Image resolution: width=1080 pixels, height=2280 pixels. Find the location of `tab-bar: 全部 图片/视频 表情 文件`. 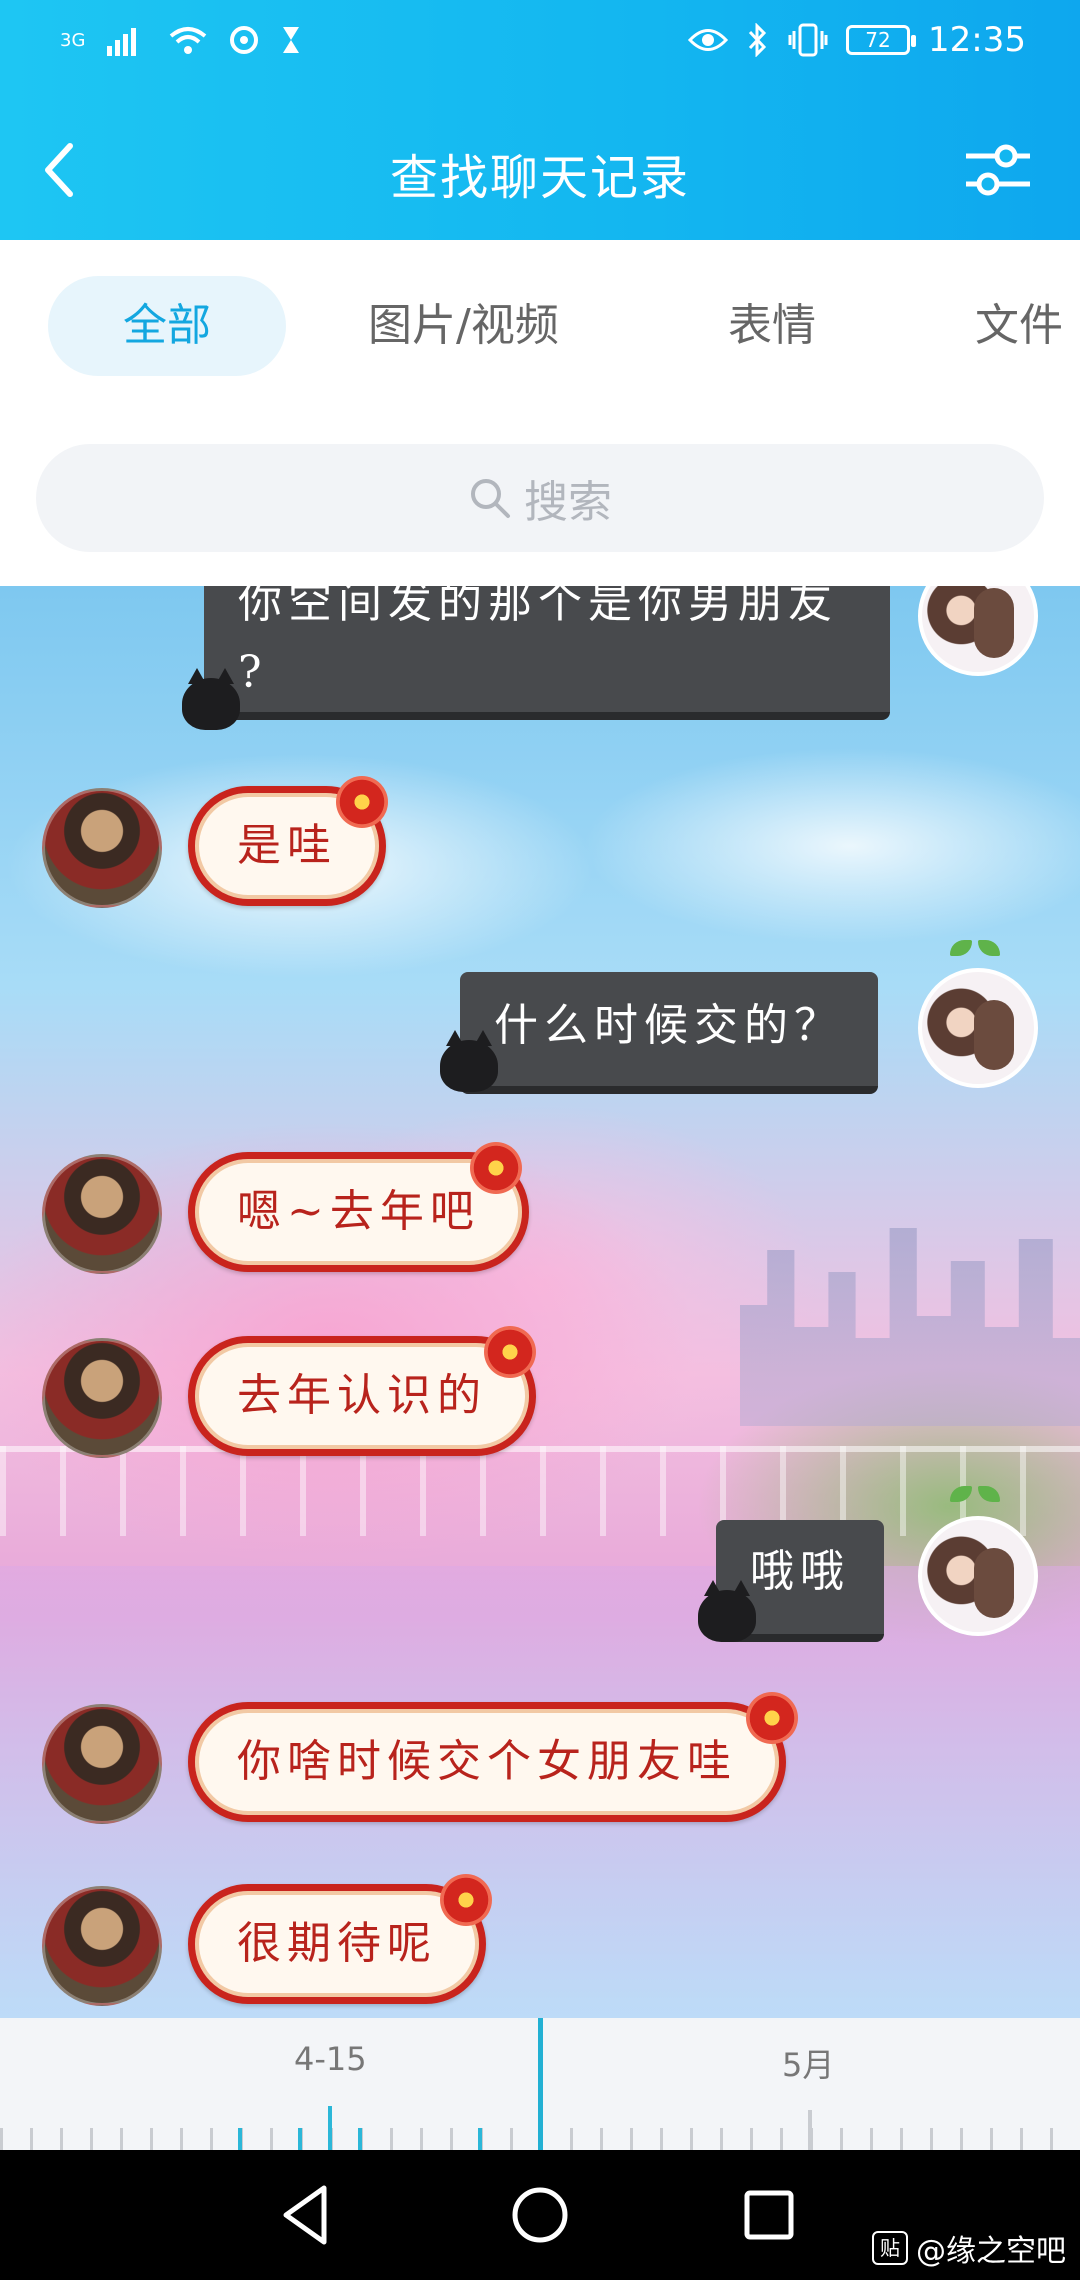

tab-bar: 全部 图片/视频 表情 文件 is located at coordinates (540, 326).